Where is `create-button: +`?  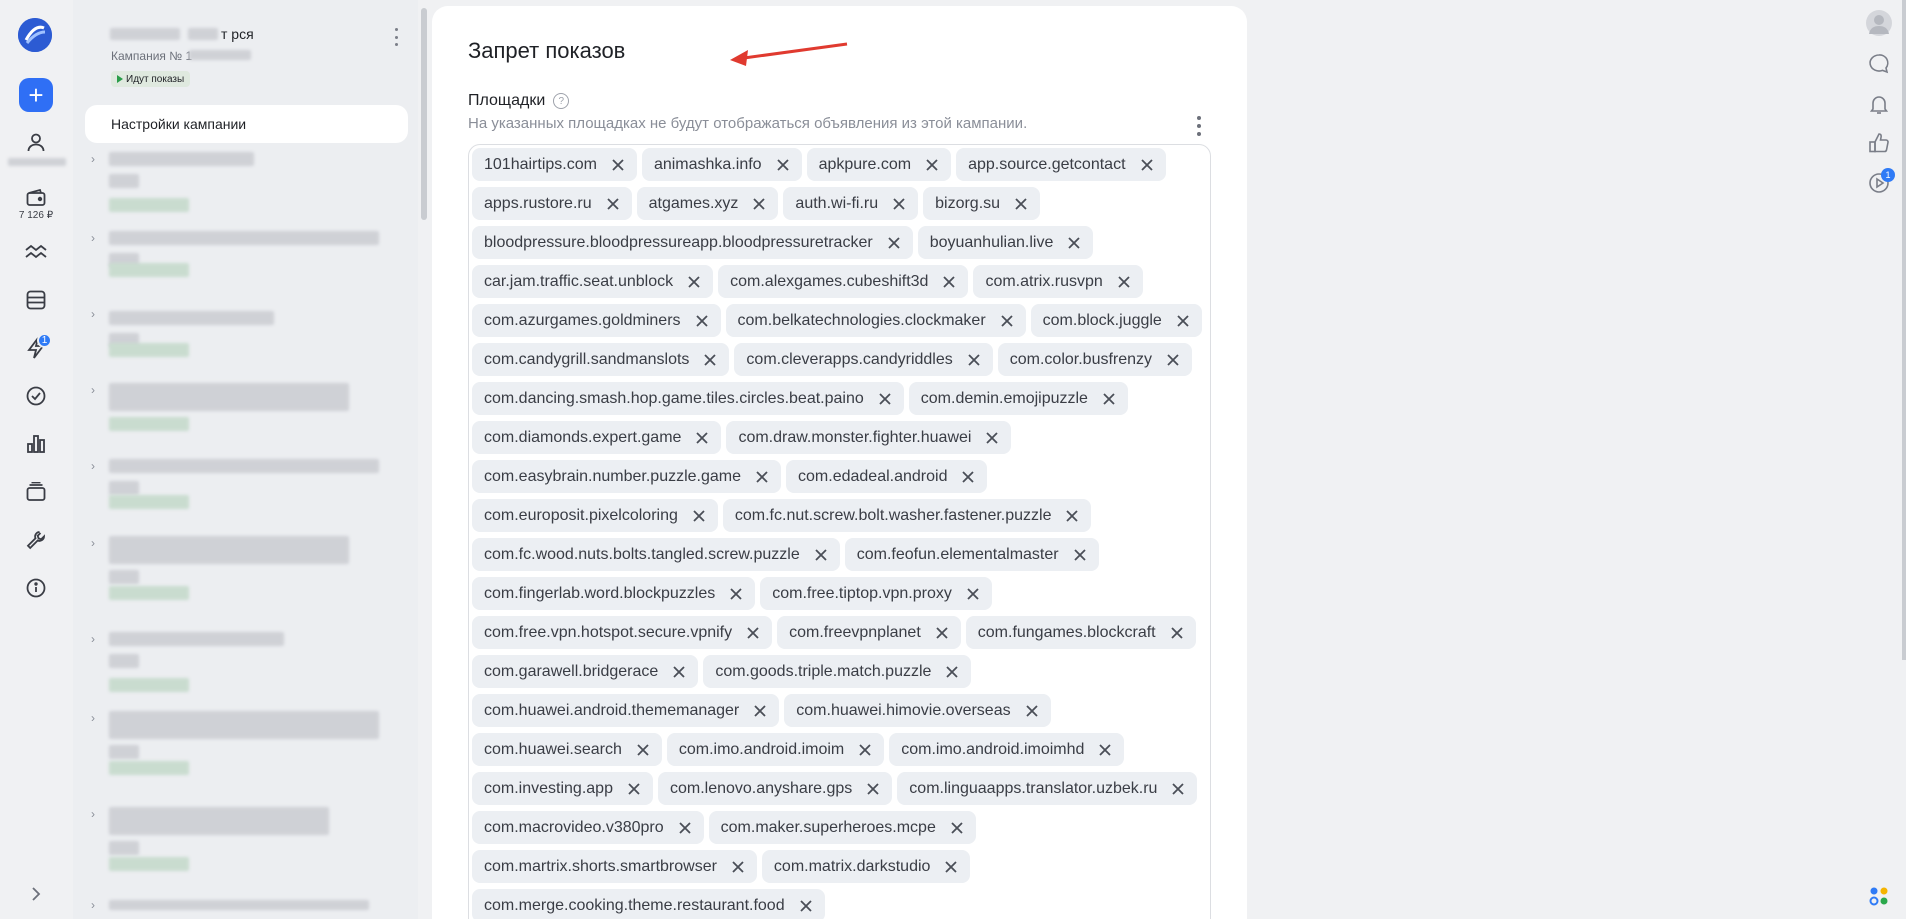
create-button: + is located at coordinates (36, 95).